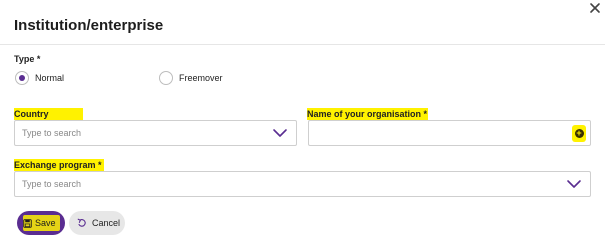  Describe the element at coordinates (89, 25) in the screenshot. I see `dialog-title: Institution/enterprise` at that location.